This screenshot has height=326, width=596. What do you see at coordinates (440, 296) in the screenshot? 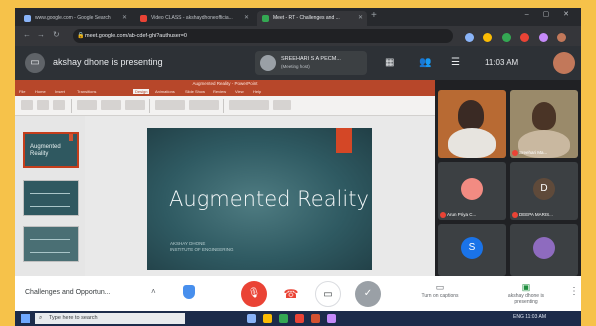
I see `captions-label: Turn on captions` at bounding box center [440, 296].